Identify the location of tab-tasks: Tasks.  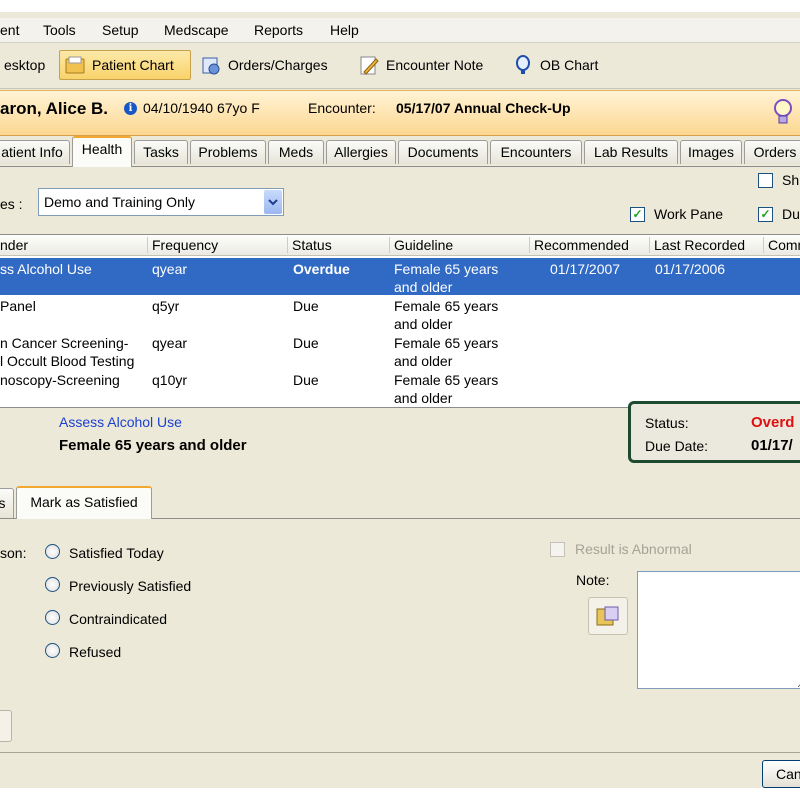
(161, 152).